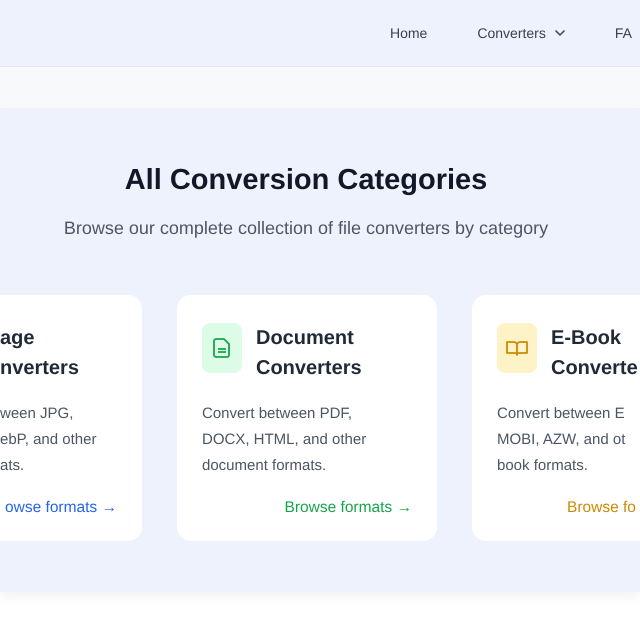  What do you see at coordinates (285, 440) in the screenshot?
I see `card-description: Convert between PDF, DOCX, HTML, and other document formats.` at bounding box center [285, 440].